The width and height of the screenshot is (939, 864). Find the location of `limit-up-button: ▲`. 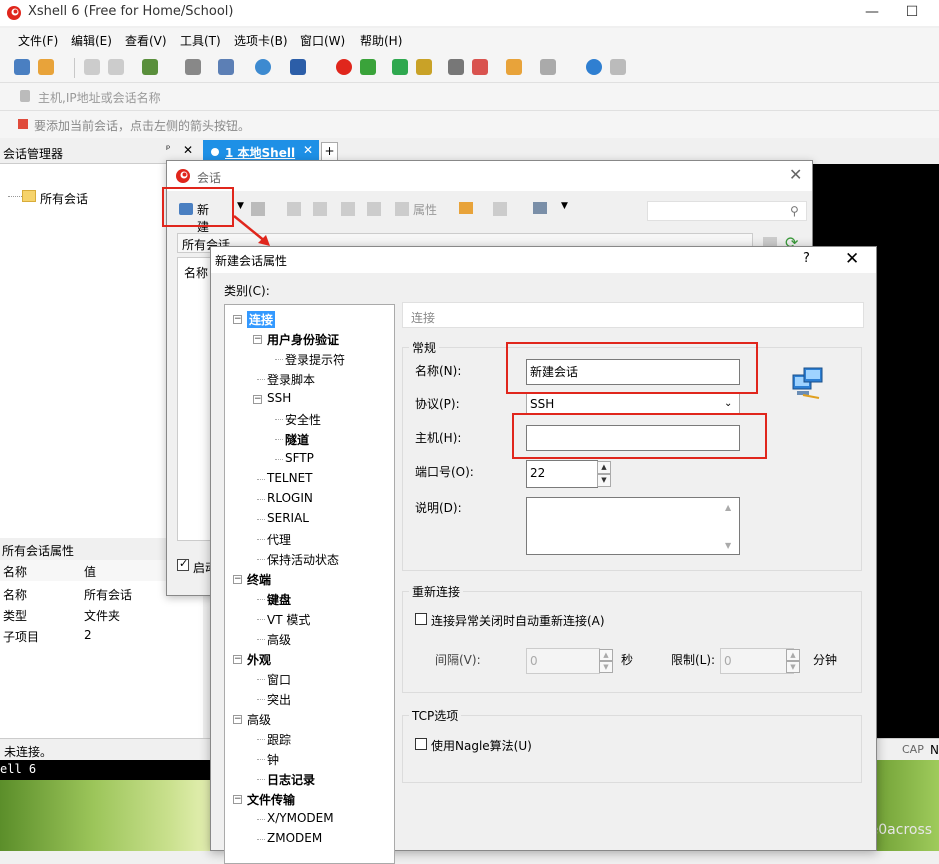

limit-up-button: ▲ is located at coordinates (793, 655).